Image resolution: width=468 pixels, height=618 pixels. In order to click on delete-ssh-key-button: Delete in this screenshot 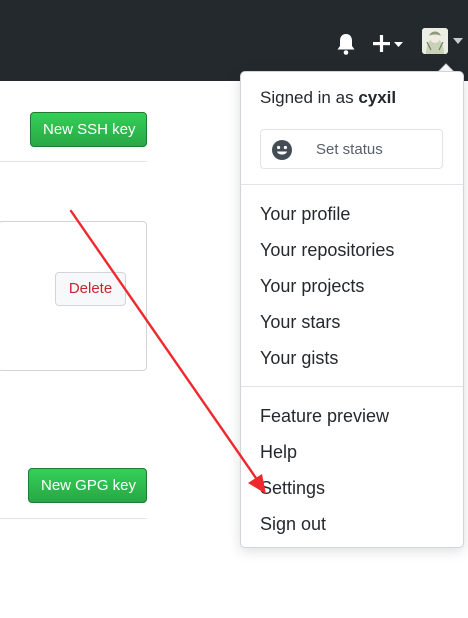, I will do `click(90, 289)`.